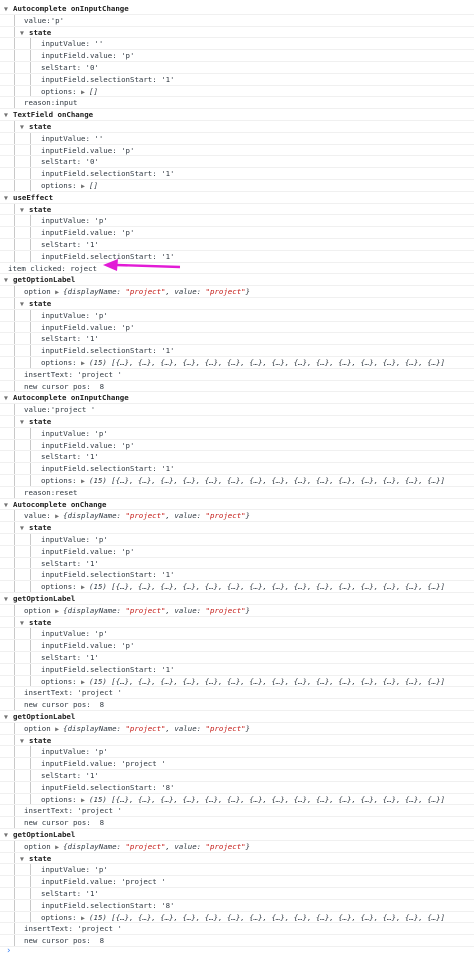 The width and height of the screenshot is (474, 978). What do you see at coordinates (110, 265) in the screenshot?
I see `arrow-head` at bounding box center [110, 265].